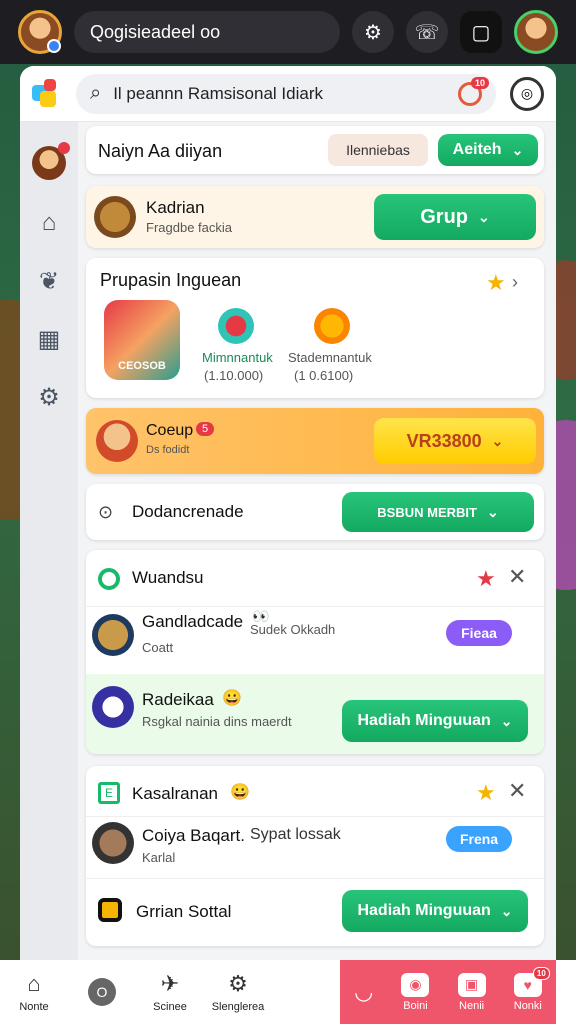 The image size is (576, 1024). I want to click on panel-header: ⌕ Il peannn Ramsisonal Idiark 10 ◎, so click(288, 94).